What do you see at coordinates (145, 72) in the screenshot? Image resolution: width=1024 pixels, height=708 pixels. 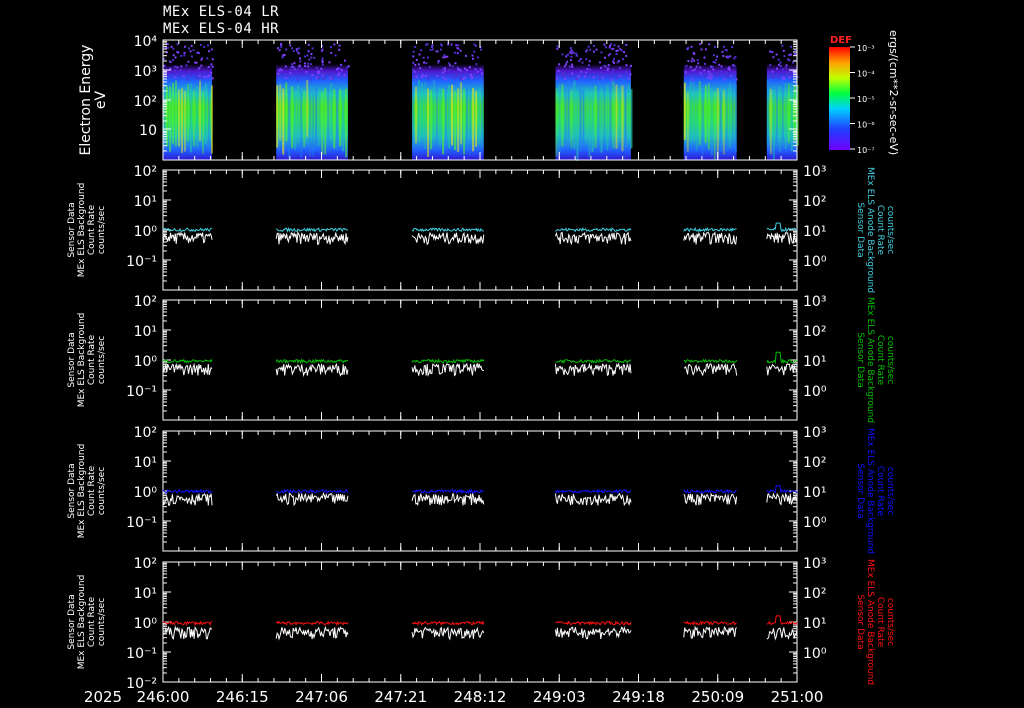 I see `y-tick-label: 10³` at bounding box center [145, 72].